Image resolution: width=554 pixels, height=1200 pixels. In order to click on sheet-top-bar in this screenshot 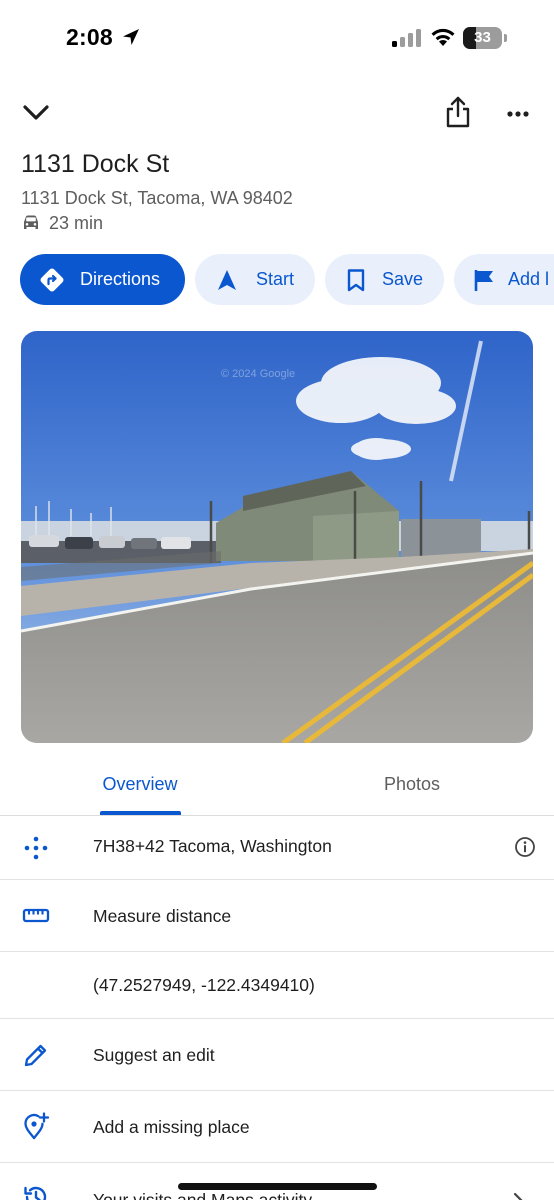, I will do `click(277, 112)`.